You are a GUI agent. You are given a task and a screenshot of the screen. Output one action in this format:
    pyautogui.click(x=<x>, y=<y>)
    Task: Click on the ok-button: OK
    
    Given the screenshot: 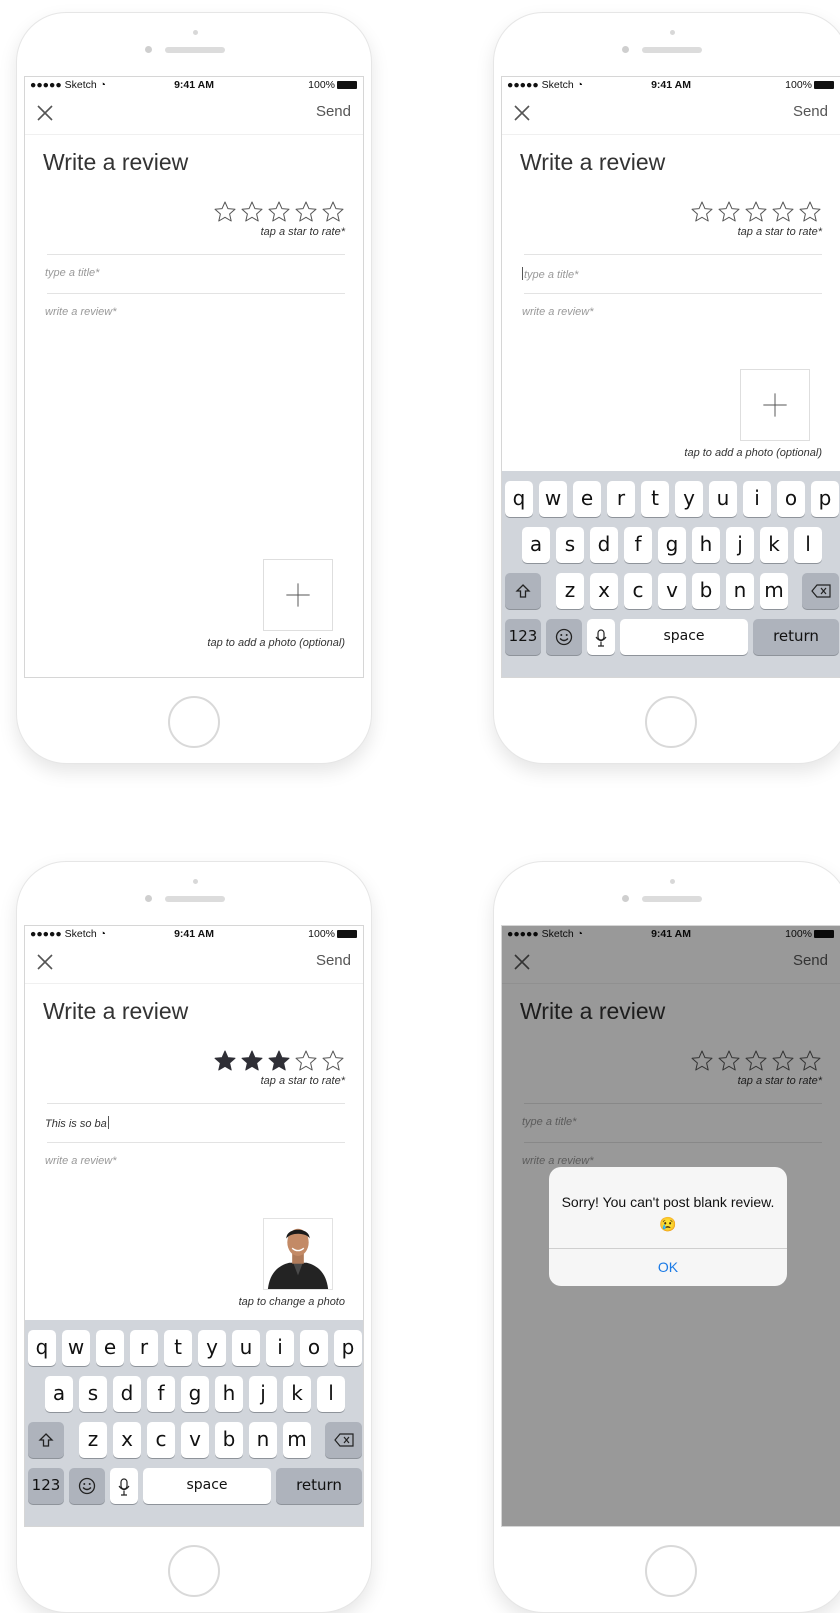 What is the action you would take?
    pyautogui.click(x=668, y=1267)
    